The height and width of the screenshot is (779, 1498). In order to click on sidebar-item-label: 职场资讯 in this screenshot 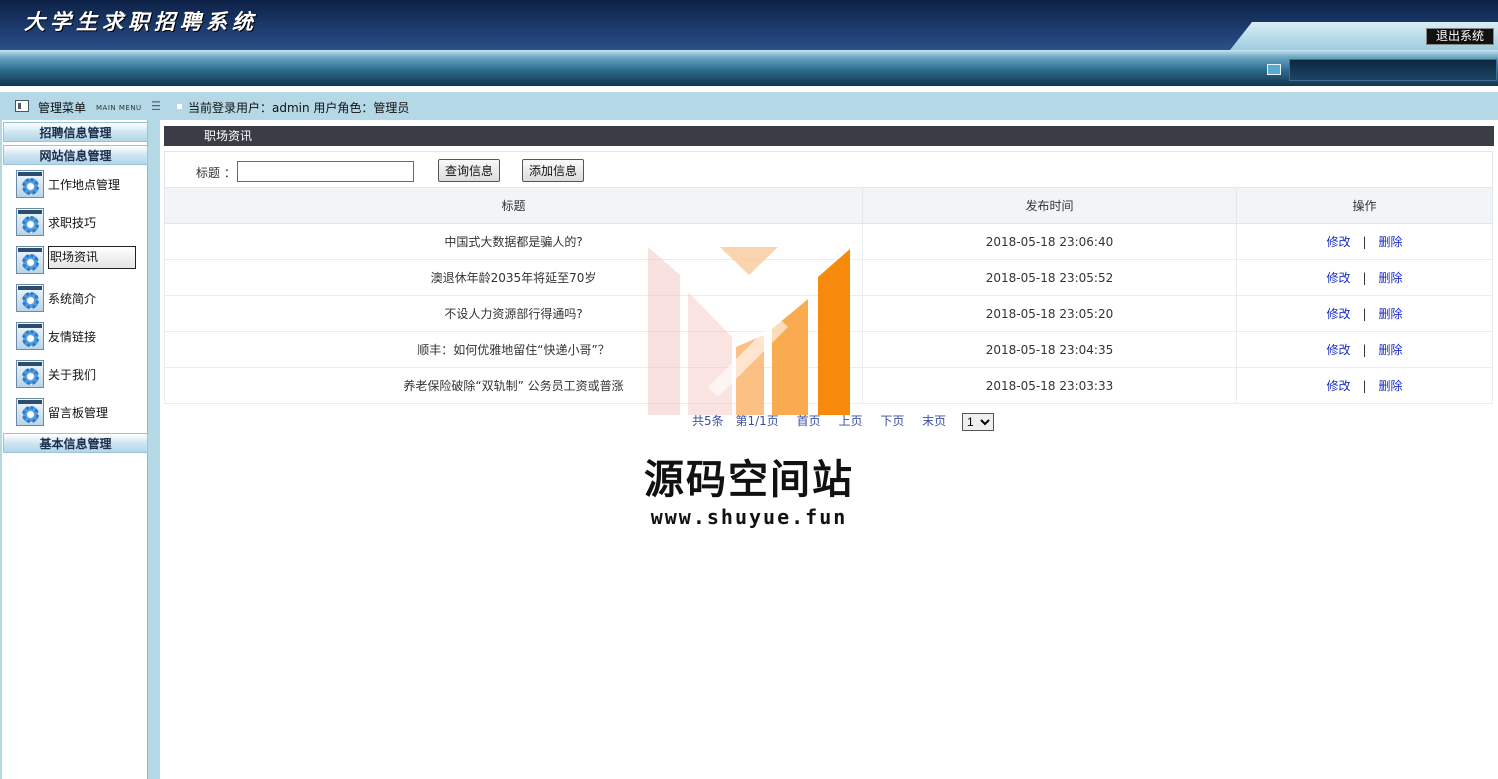, I will do `click(92, 257)`.